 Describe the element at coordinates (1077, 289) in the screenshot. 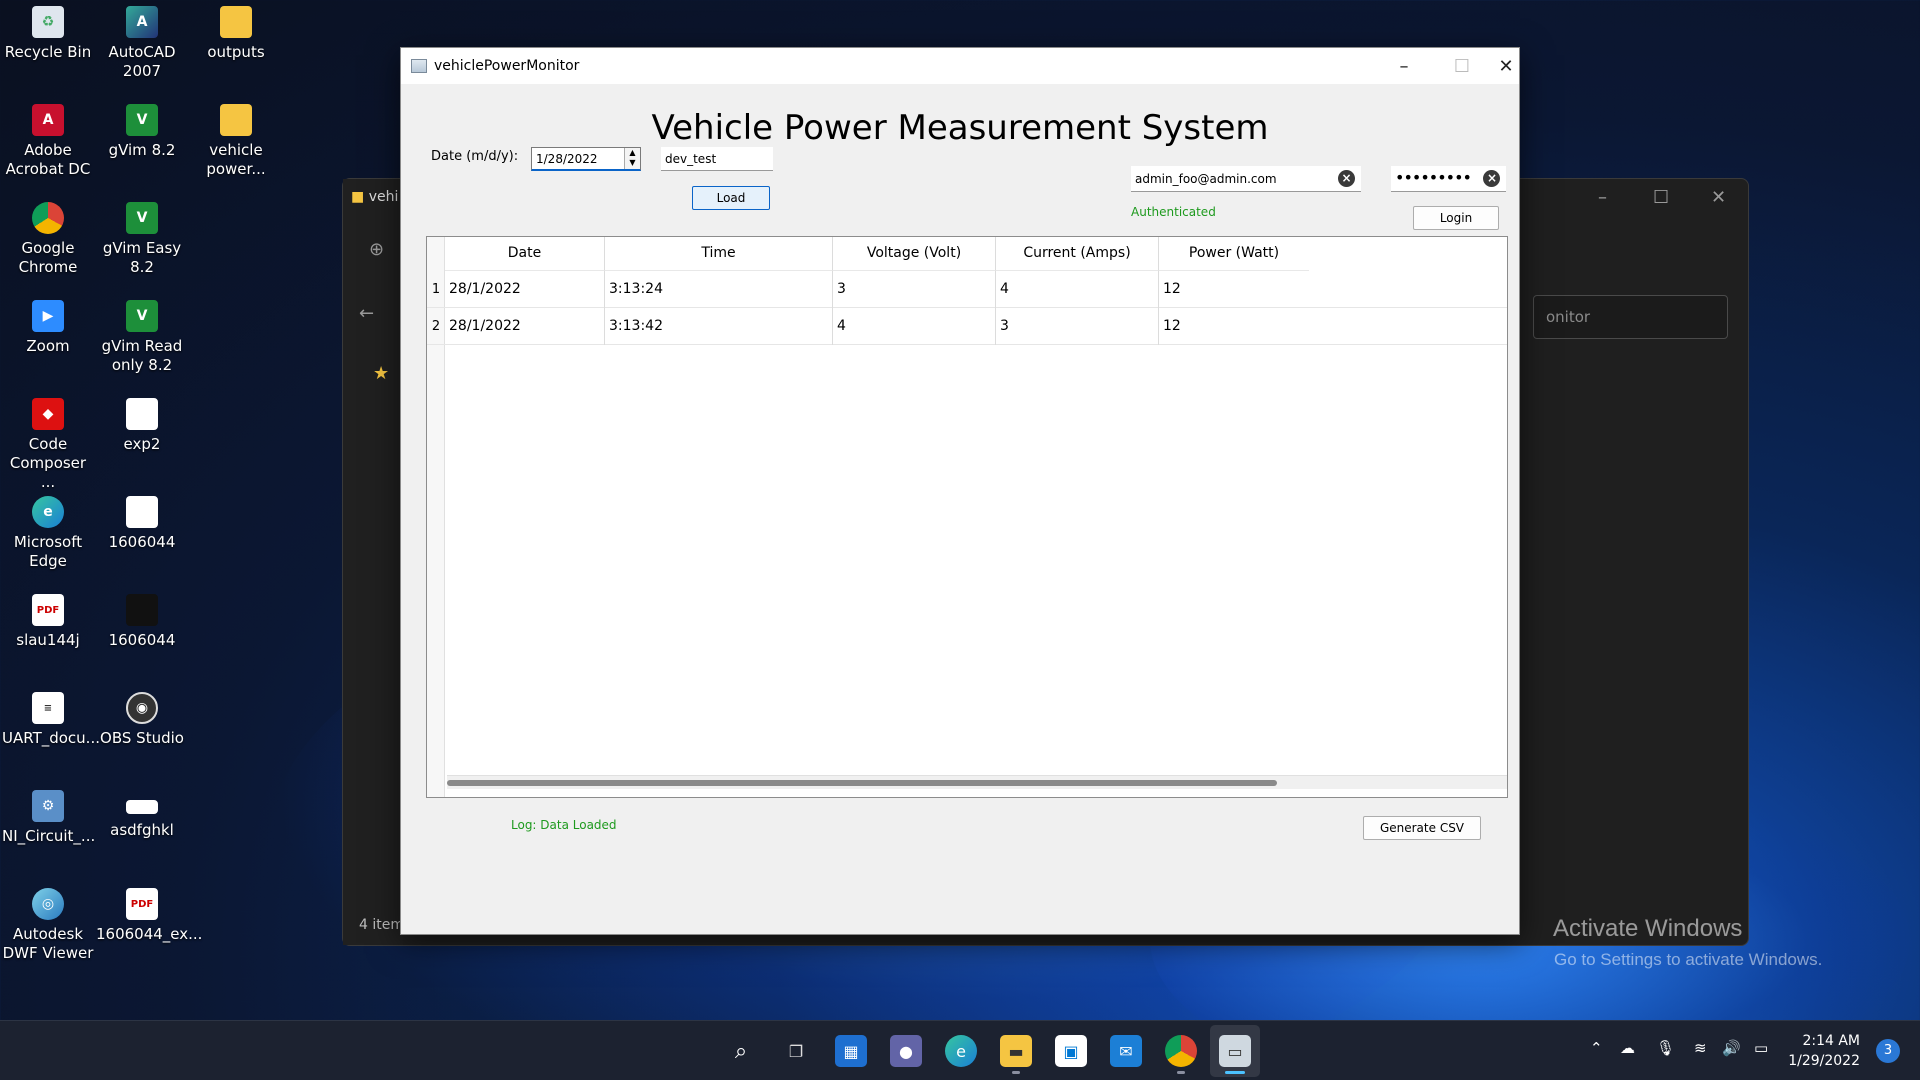

I see `cell-current: 4` at that location.